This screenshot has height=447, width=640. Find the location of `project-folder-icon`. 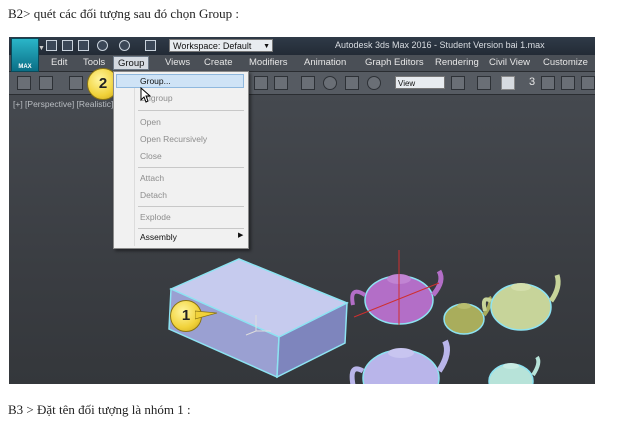

project-folder-icon is located at coordinates (150, 45).